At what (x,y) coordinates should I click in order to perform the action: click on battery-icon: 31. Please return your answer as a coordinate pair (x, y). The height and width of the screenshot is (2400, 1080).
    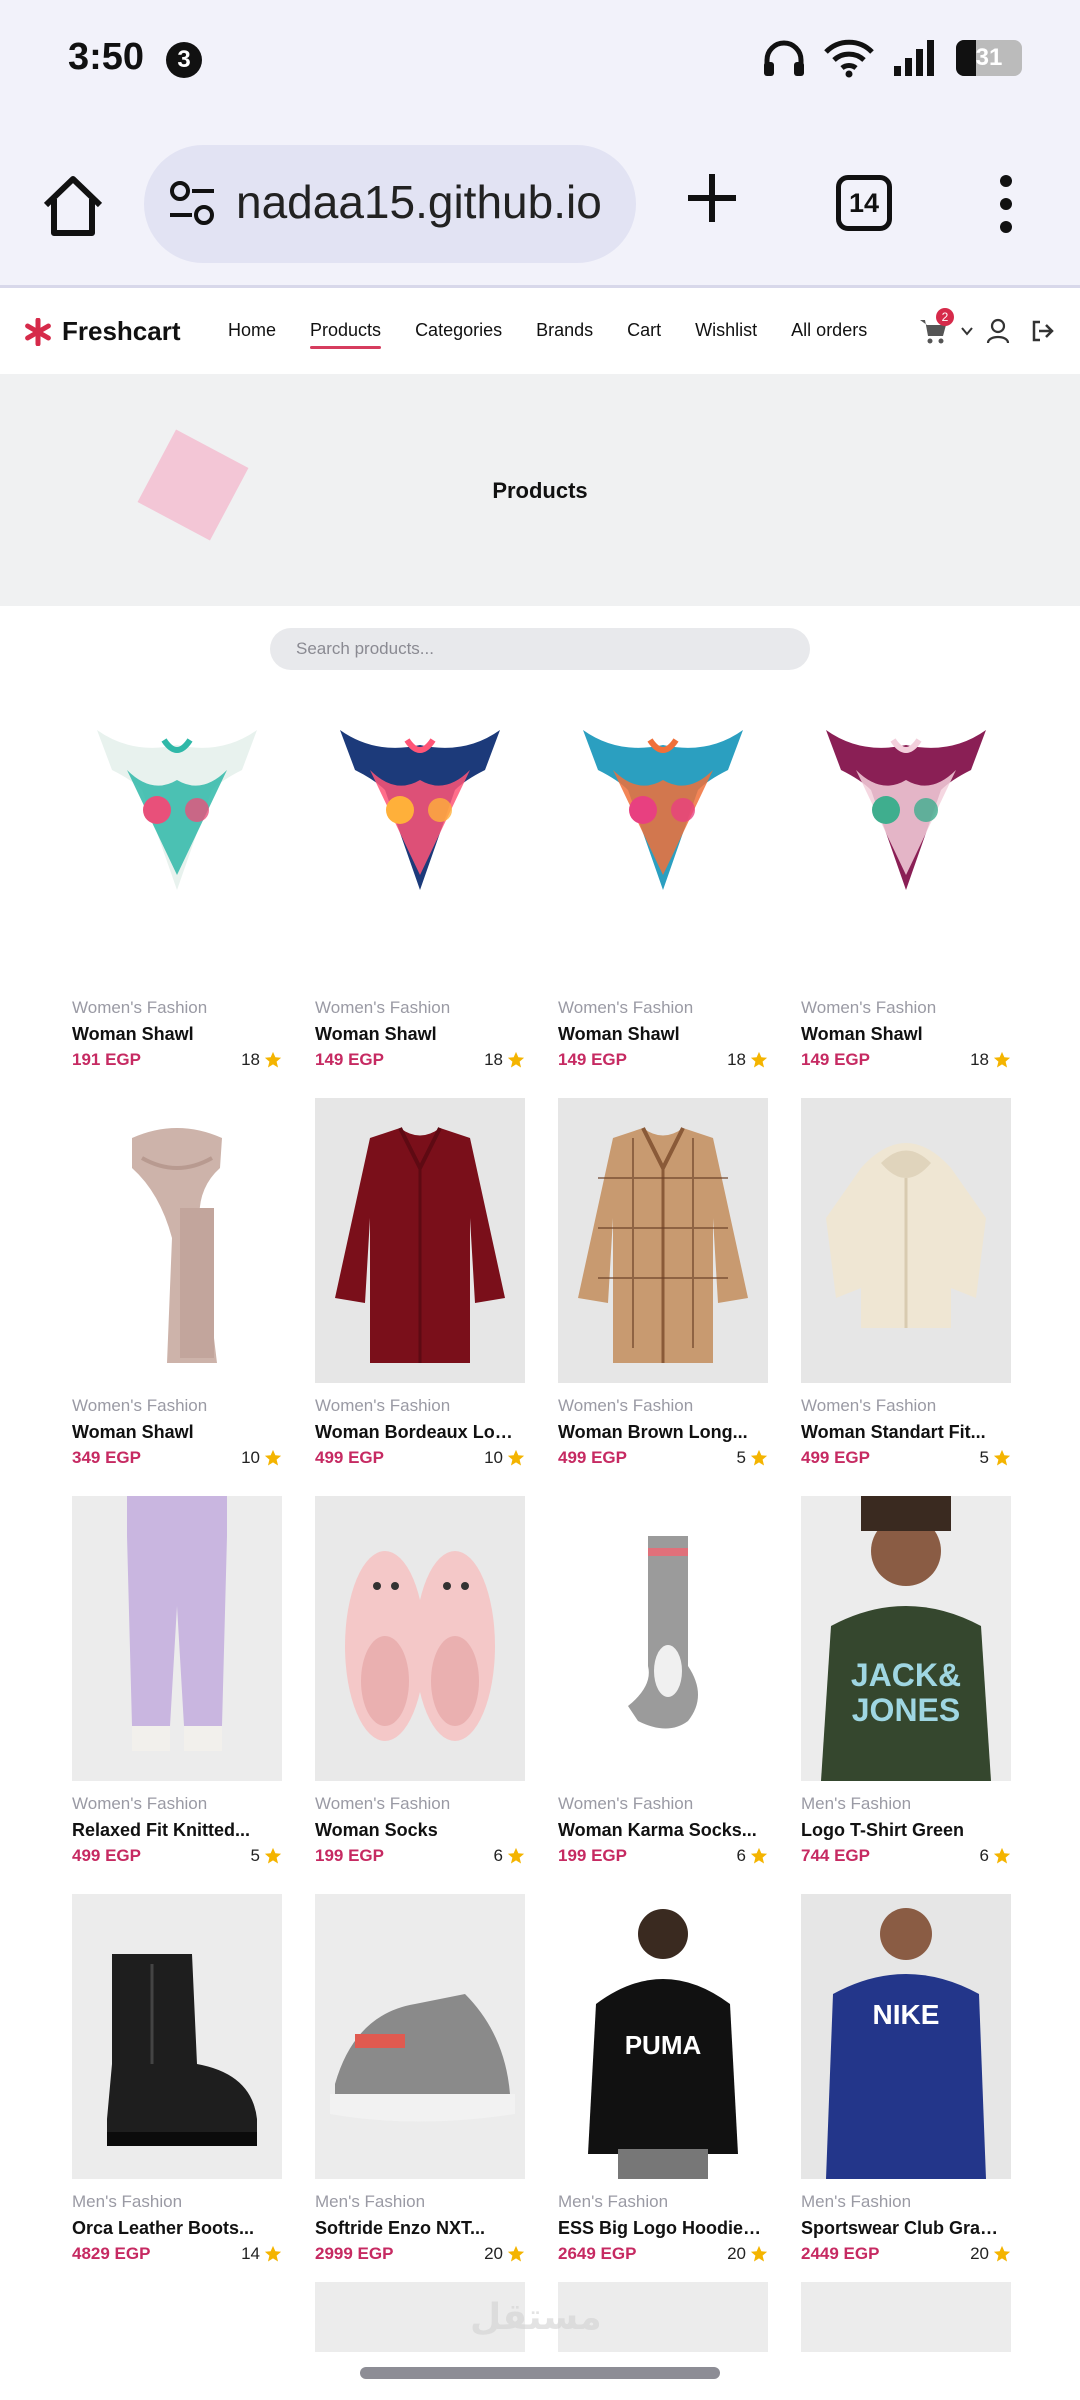
    Looking at the image, I should click on (989, 58).